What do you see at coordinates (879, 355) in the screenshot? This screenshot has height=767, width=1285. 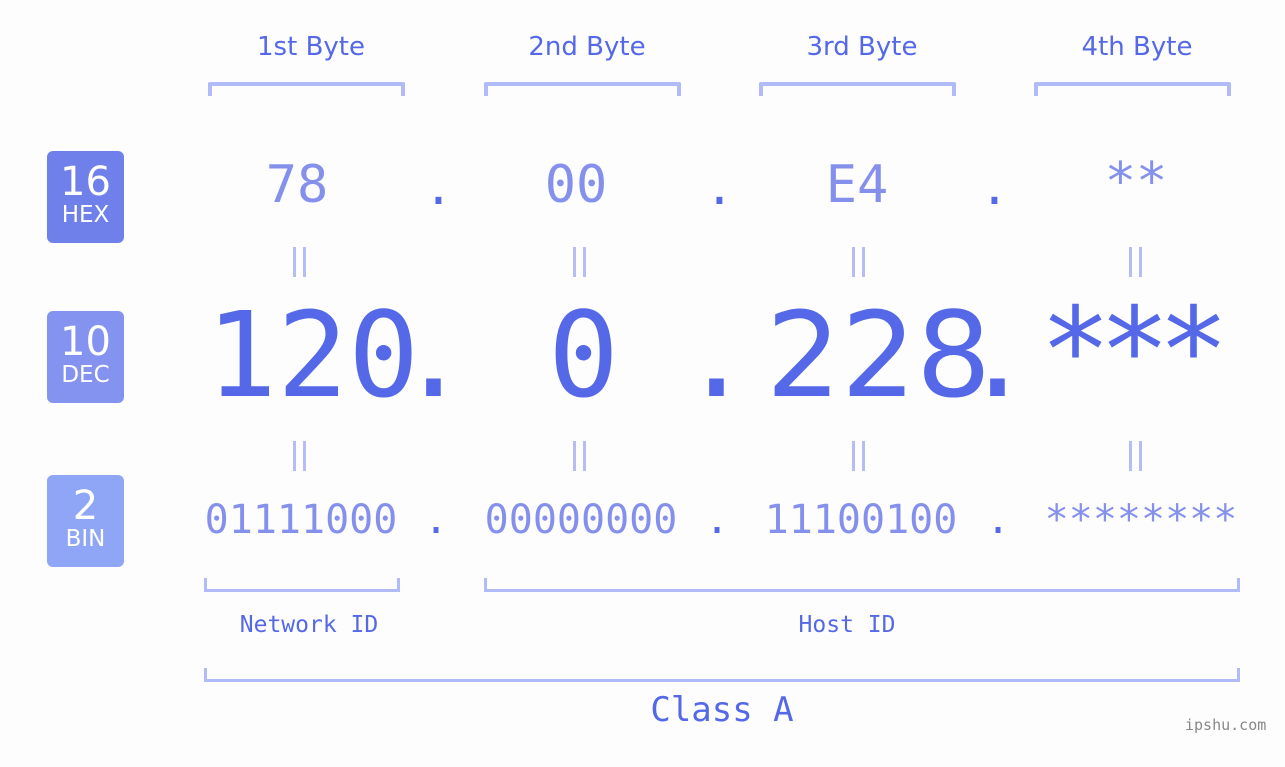 I see `dec-octet-3: 228` at bounding box center [879, 355].